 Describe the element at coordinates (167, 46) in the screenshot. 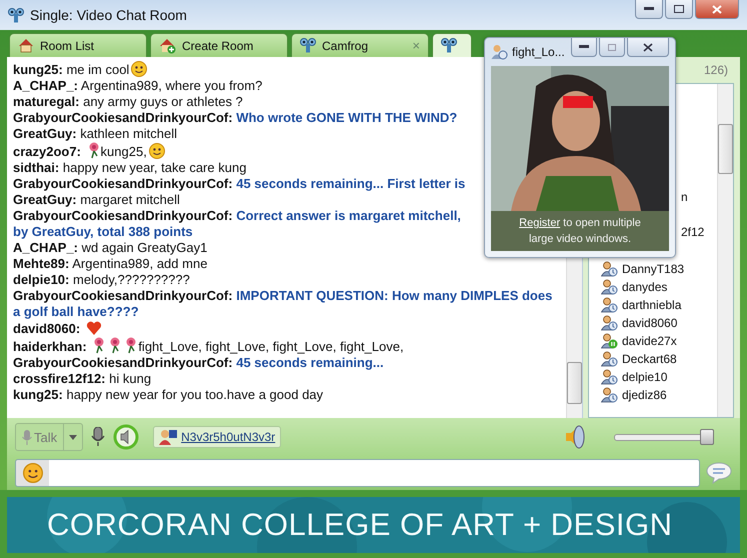

I see `house-plus-icon` at that location.